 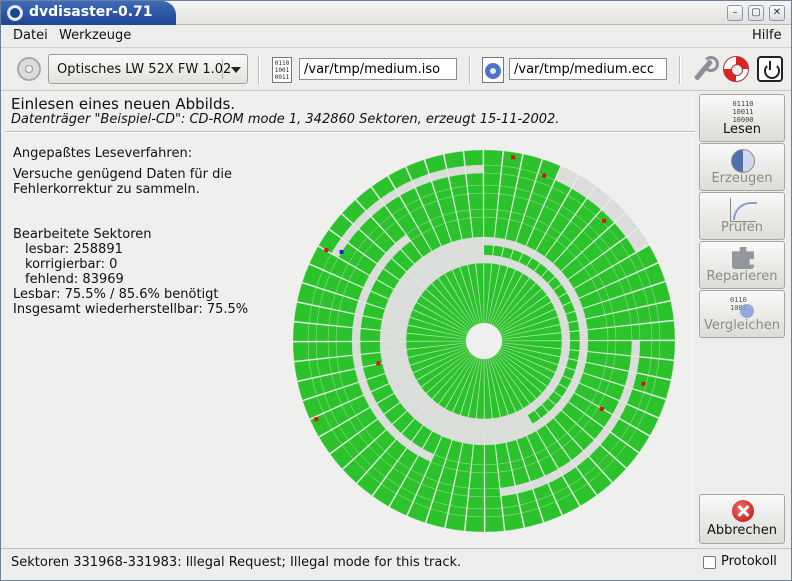 I want to click on window-title: dvdisaster-0.71, so click(x=91, y=12).